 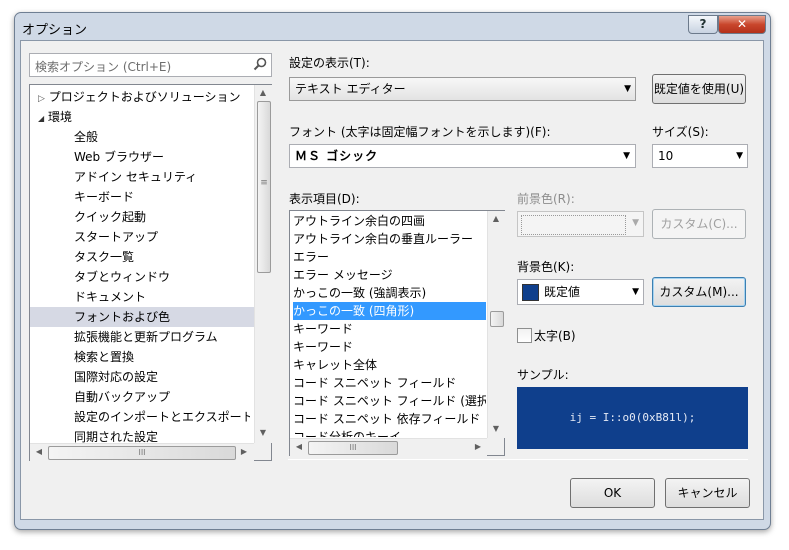 What do you see at coordinates (699, 89) in the screenshot?
I see `use-default-button: 既定値を使用(U)` at bounding box center [699, 89].